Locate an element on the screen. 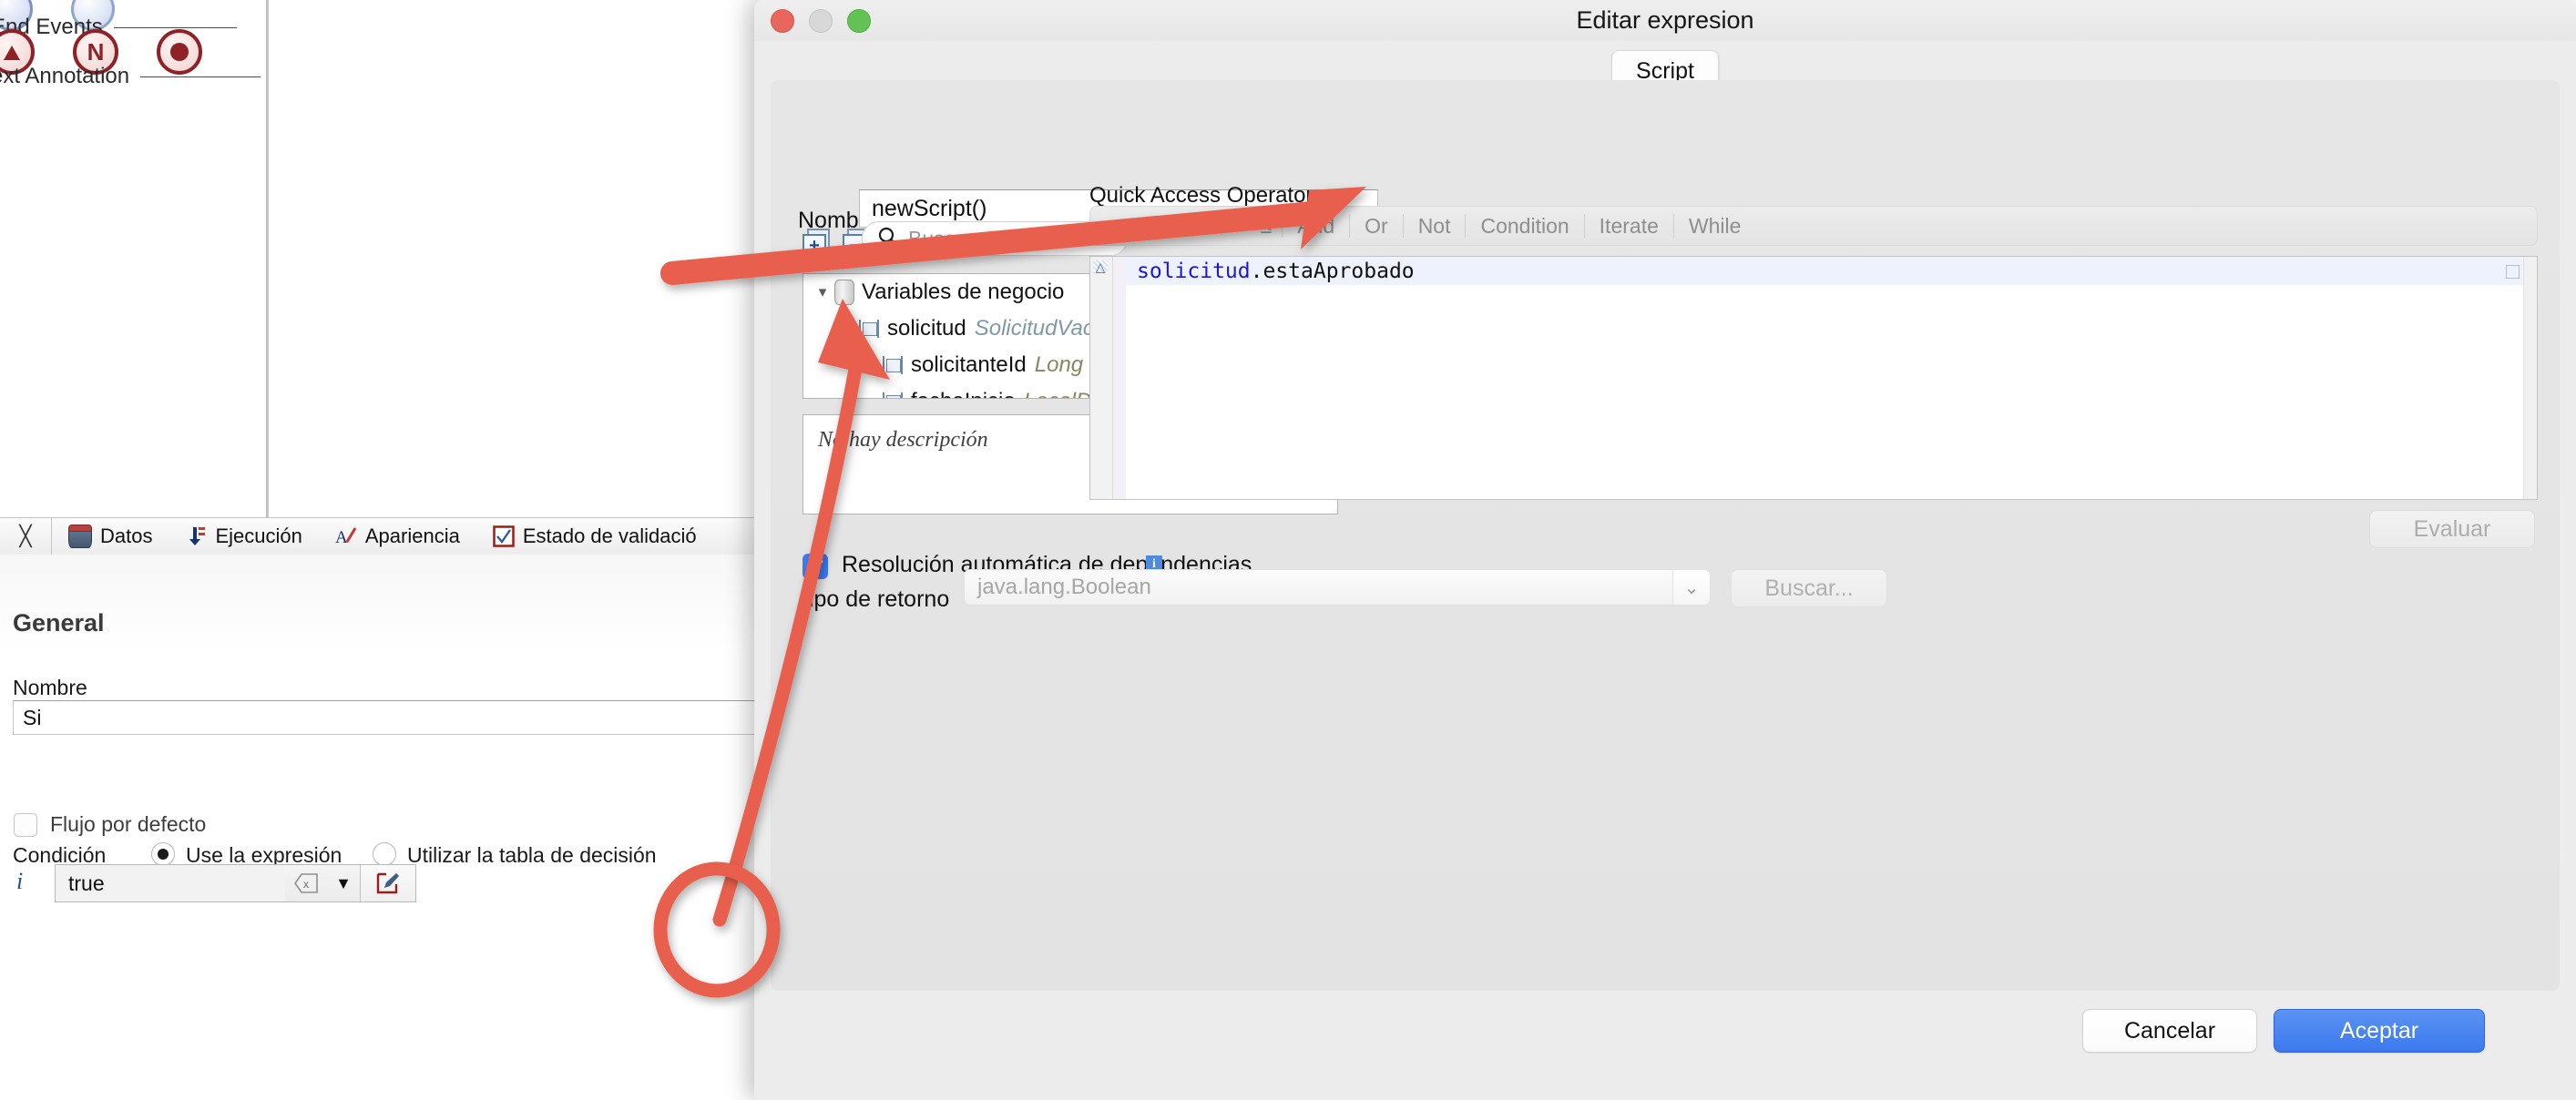 This screenshot has height=1100, width=2576. search-placeholder: Buscar is located at coordinates (941, 238).